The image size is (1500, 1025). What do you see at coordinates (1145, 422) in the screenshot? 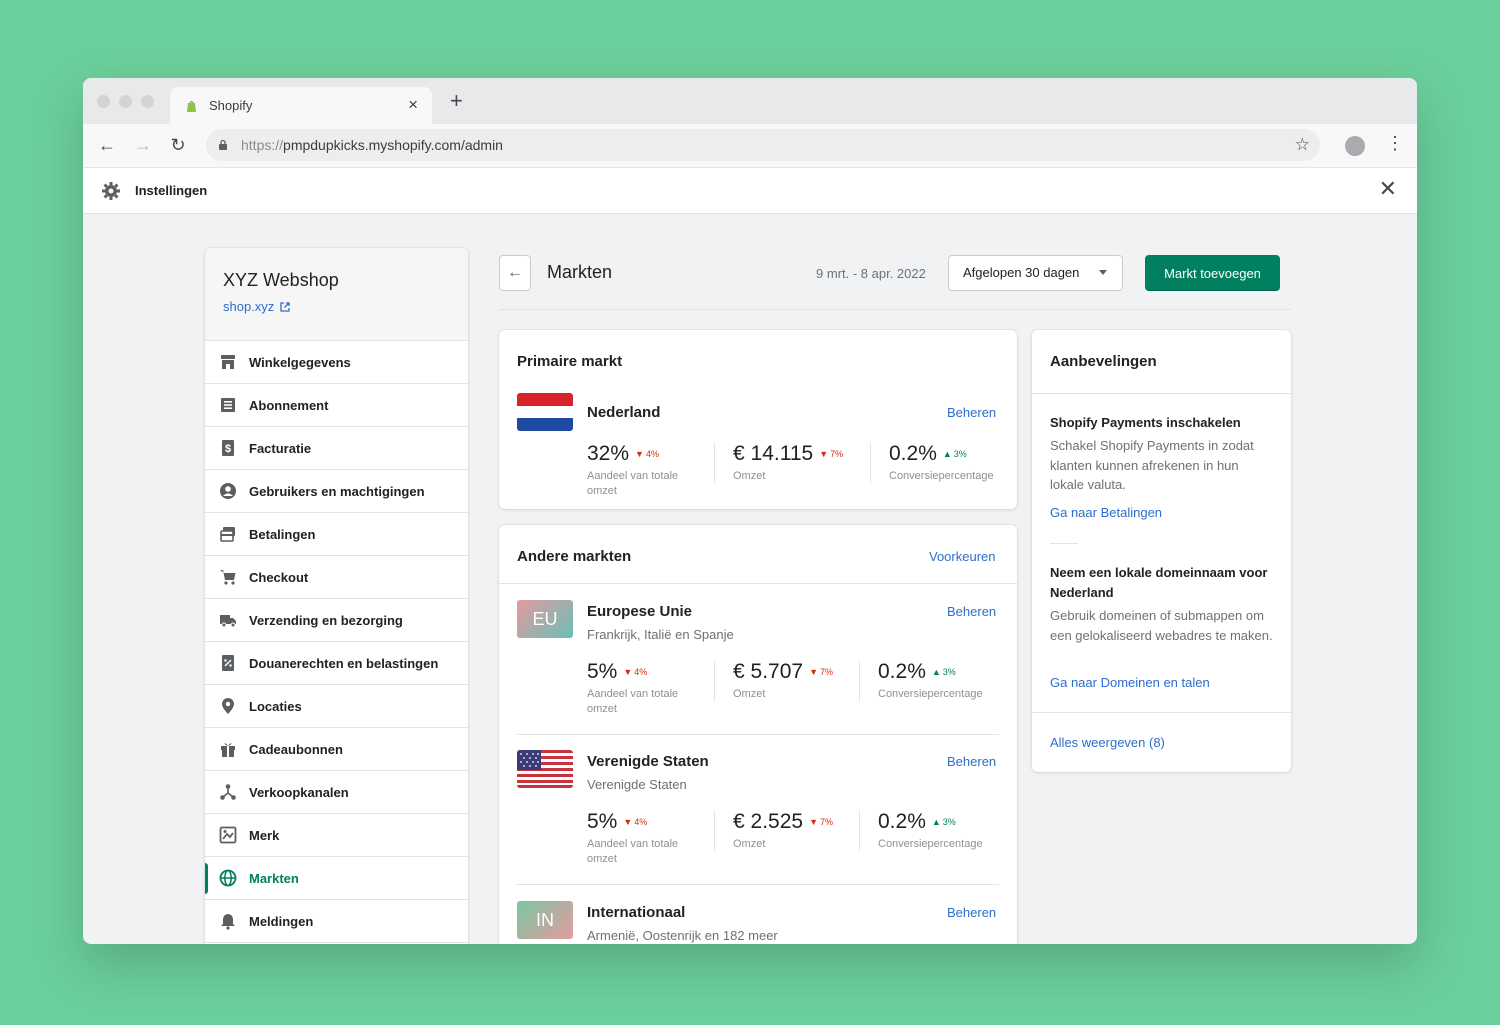
I see `recommendation-title: Shopify Payments inschakelen` at bounding box center [1145, 422].